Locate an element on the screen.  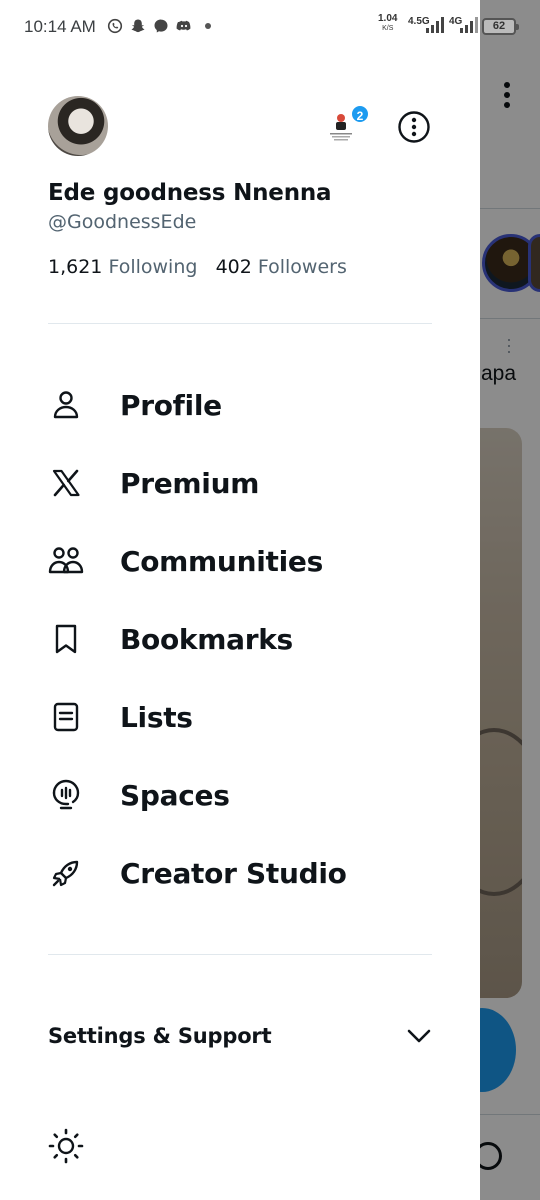
battery-icon: 62 is located at coordinates (500, 26).